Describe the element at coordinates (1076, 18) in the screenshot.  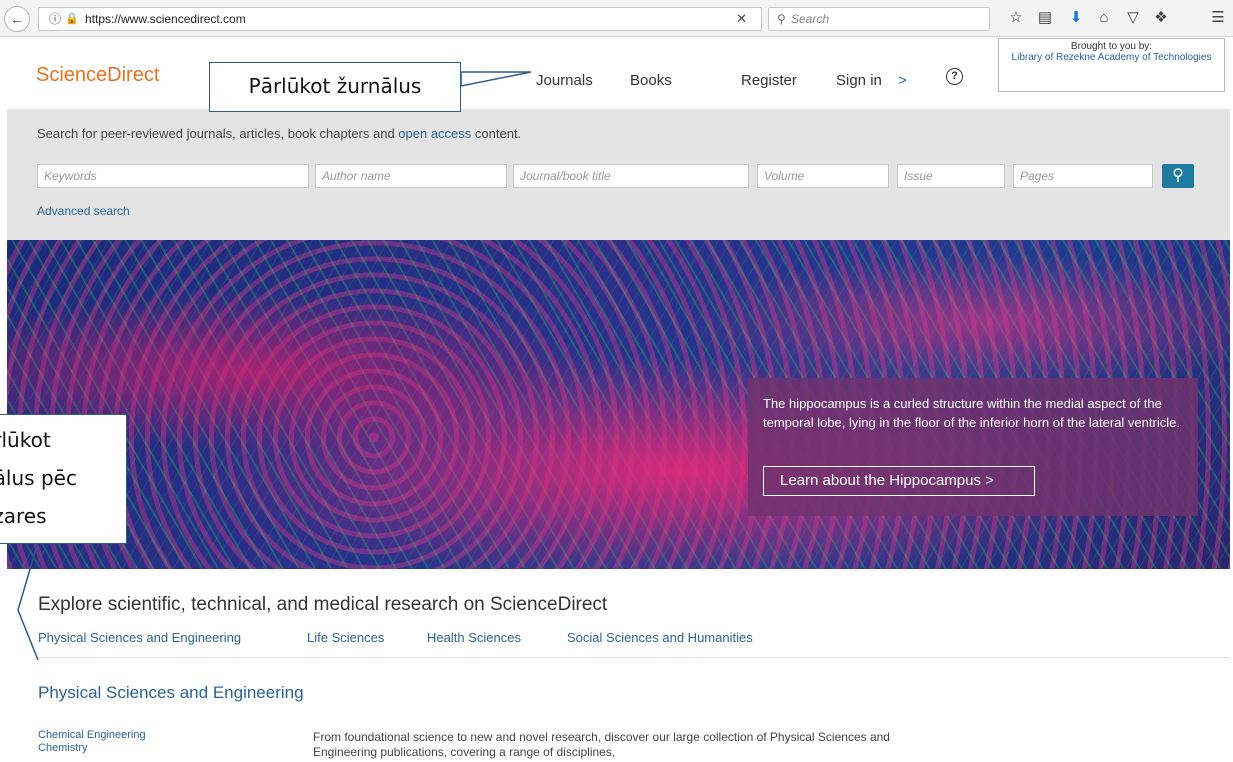
I see `download-icon: ⬇` at that location.